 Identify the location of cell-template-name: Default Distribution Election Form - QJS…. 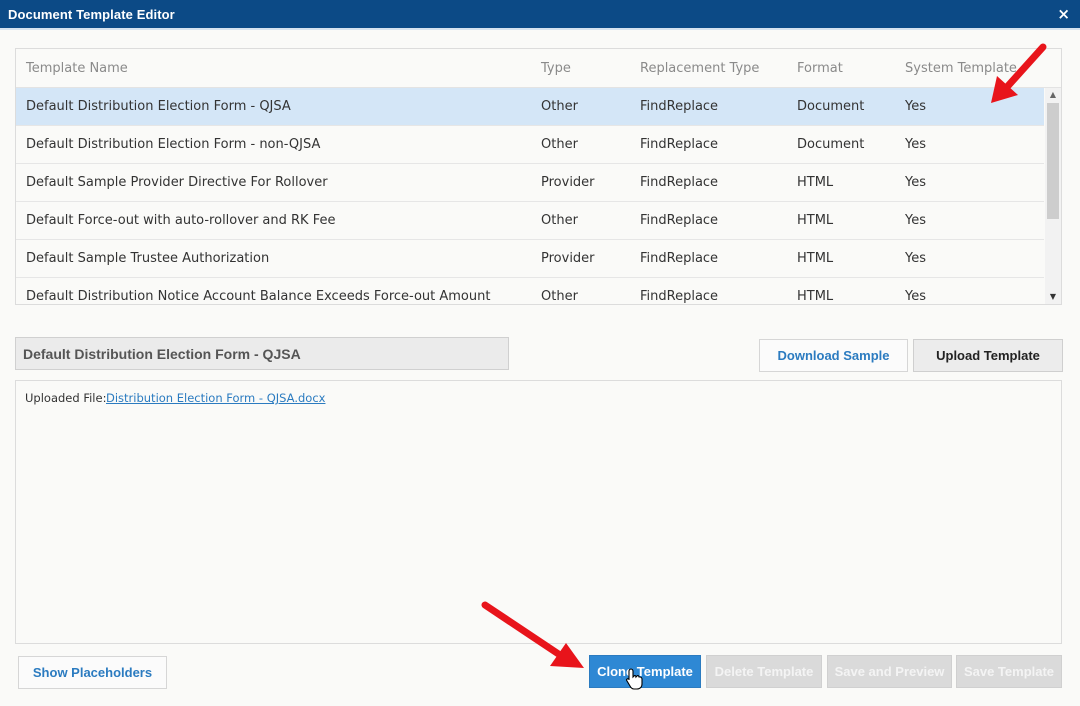
(158, 106).